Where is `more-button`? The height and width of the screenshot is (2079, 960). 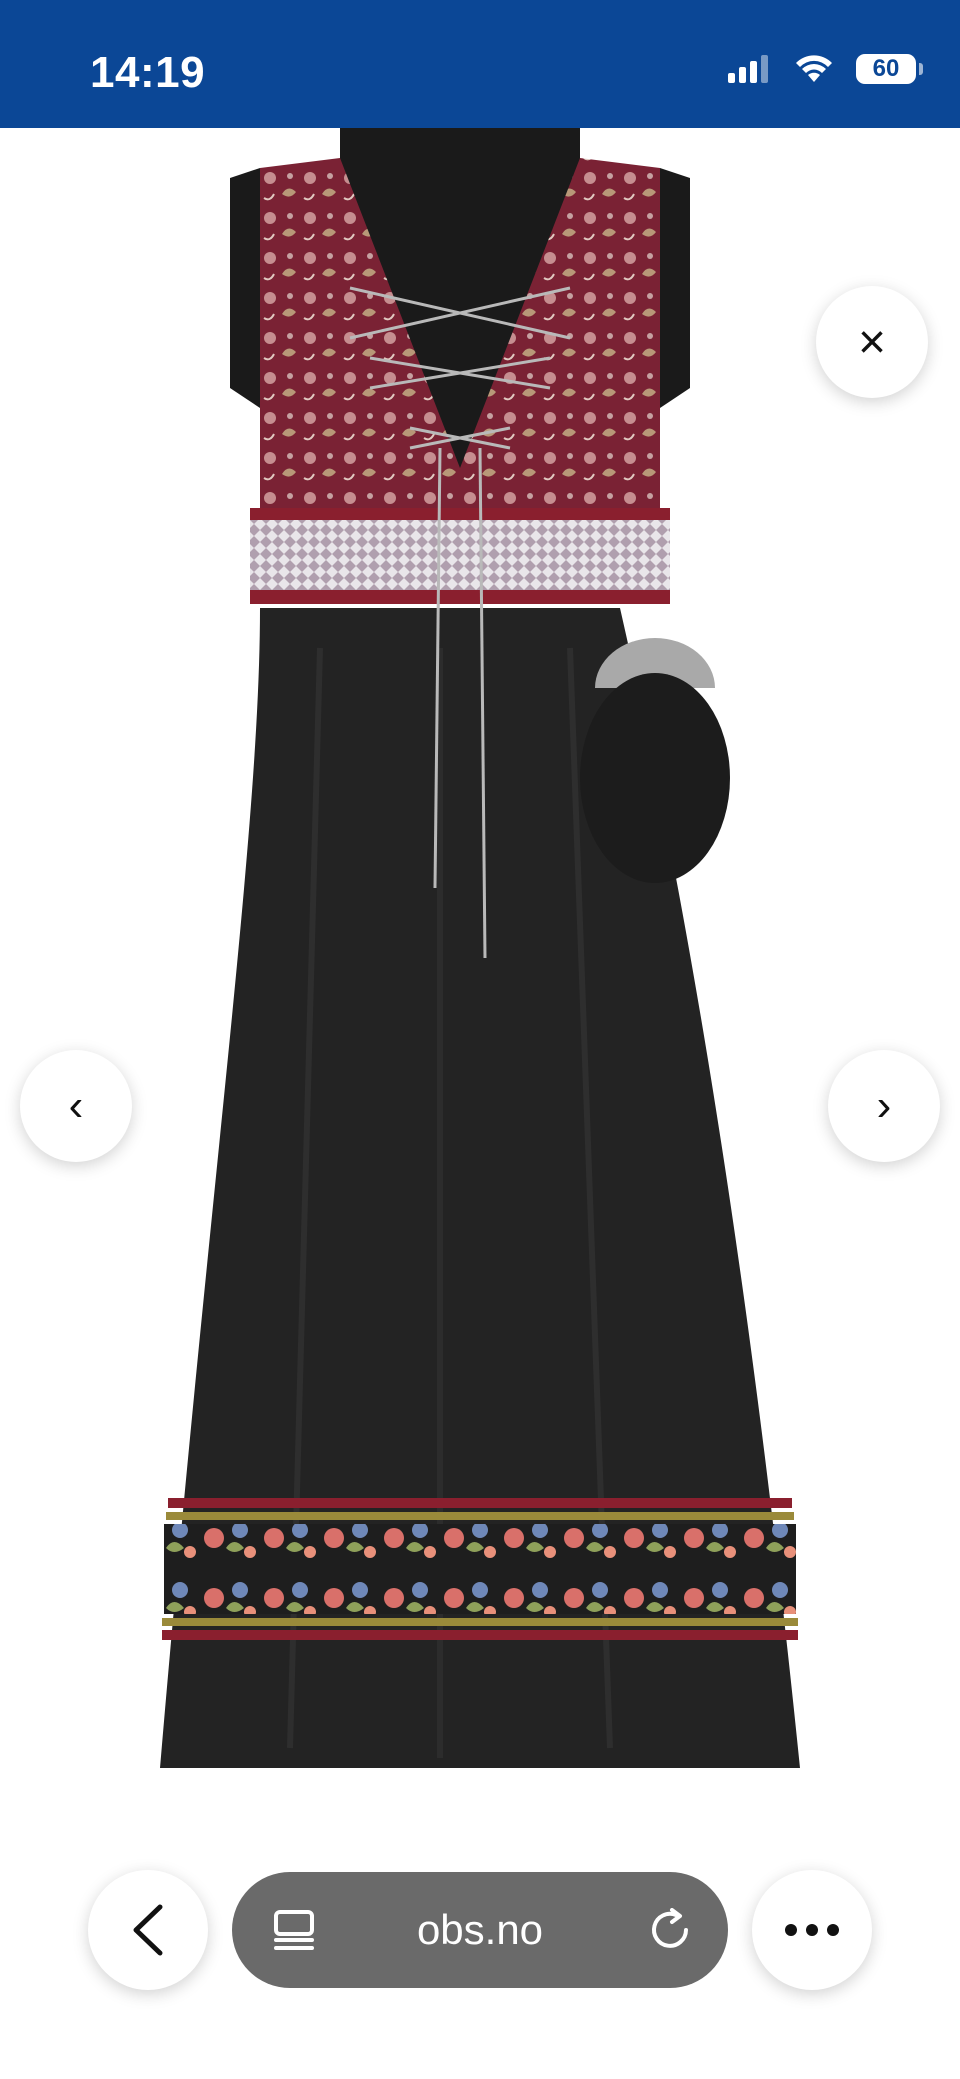
more-button is located at coordinates (812, 1930).